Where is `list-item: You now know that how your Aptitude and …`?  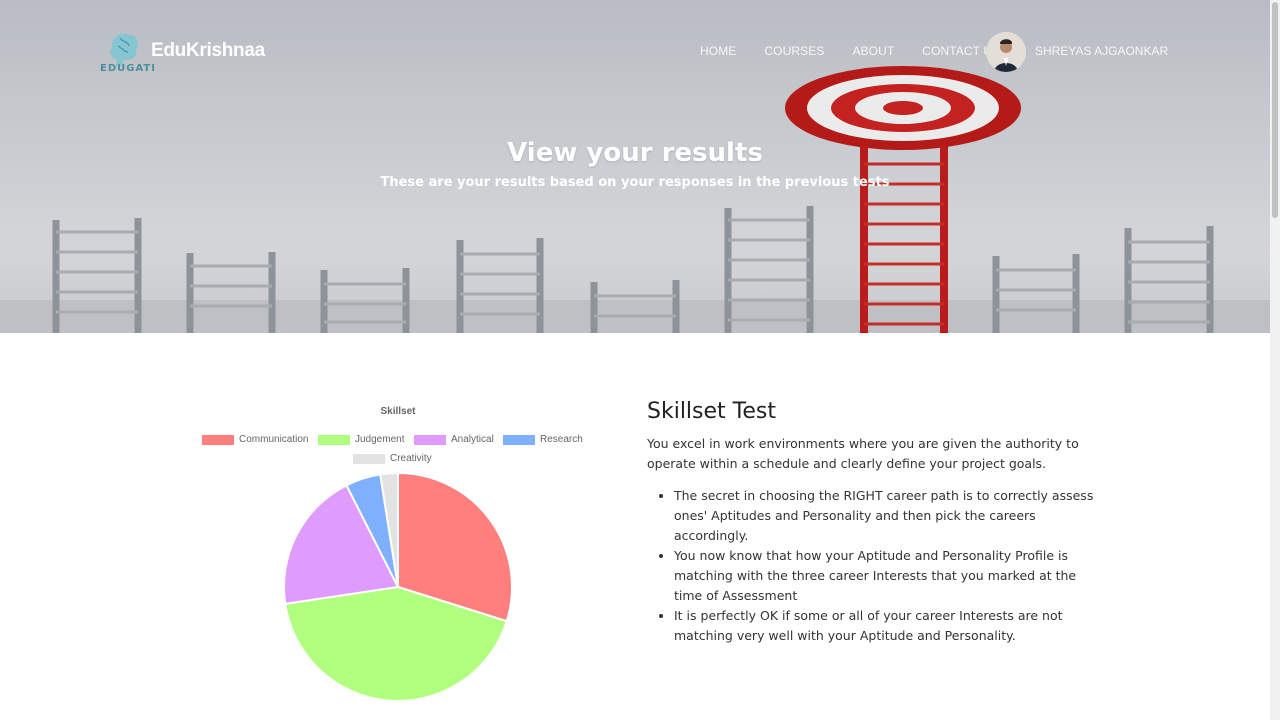
list-item: You now know that how your Aptitude and … is located at coordinates (890, 576).